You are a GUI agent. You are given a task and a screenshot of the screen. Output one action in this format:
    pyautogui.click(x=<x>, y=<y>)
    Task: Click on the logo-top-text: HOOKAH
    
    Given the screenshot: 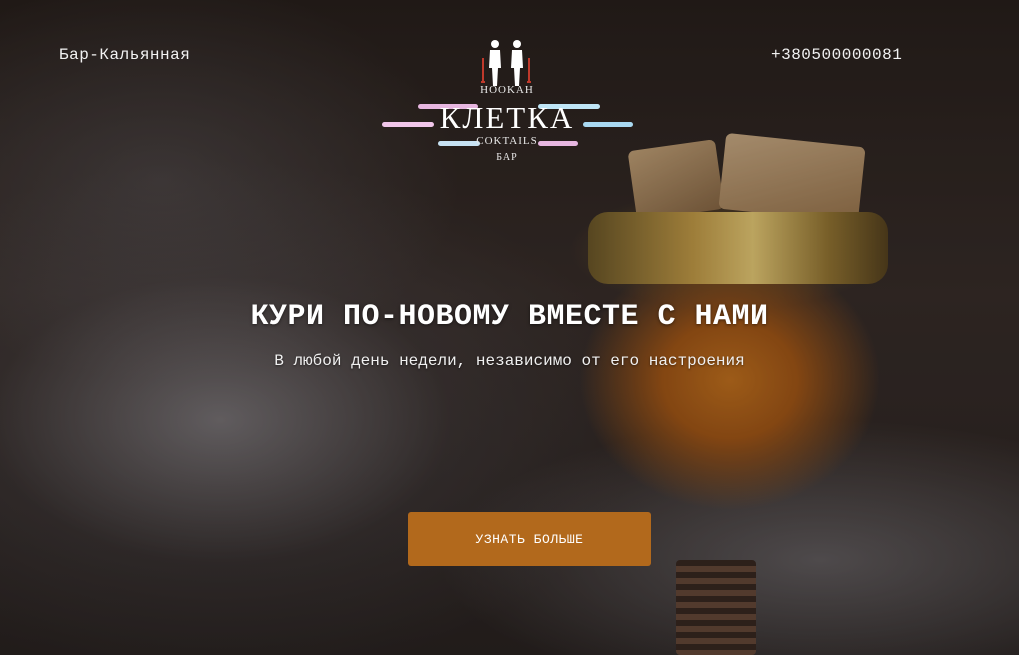 What is the action you would take?
    pyautogui.click(x=507, y=90)
    